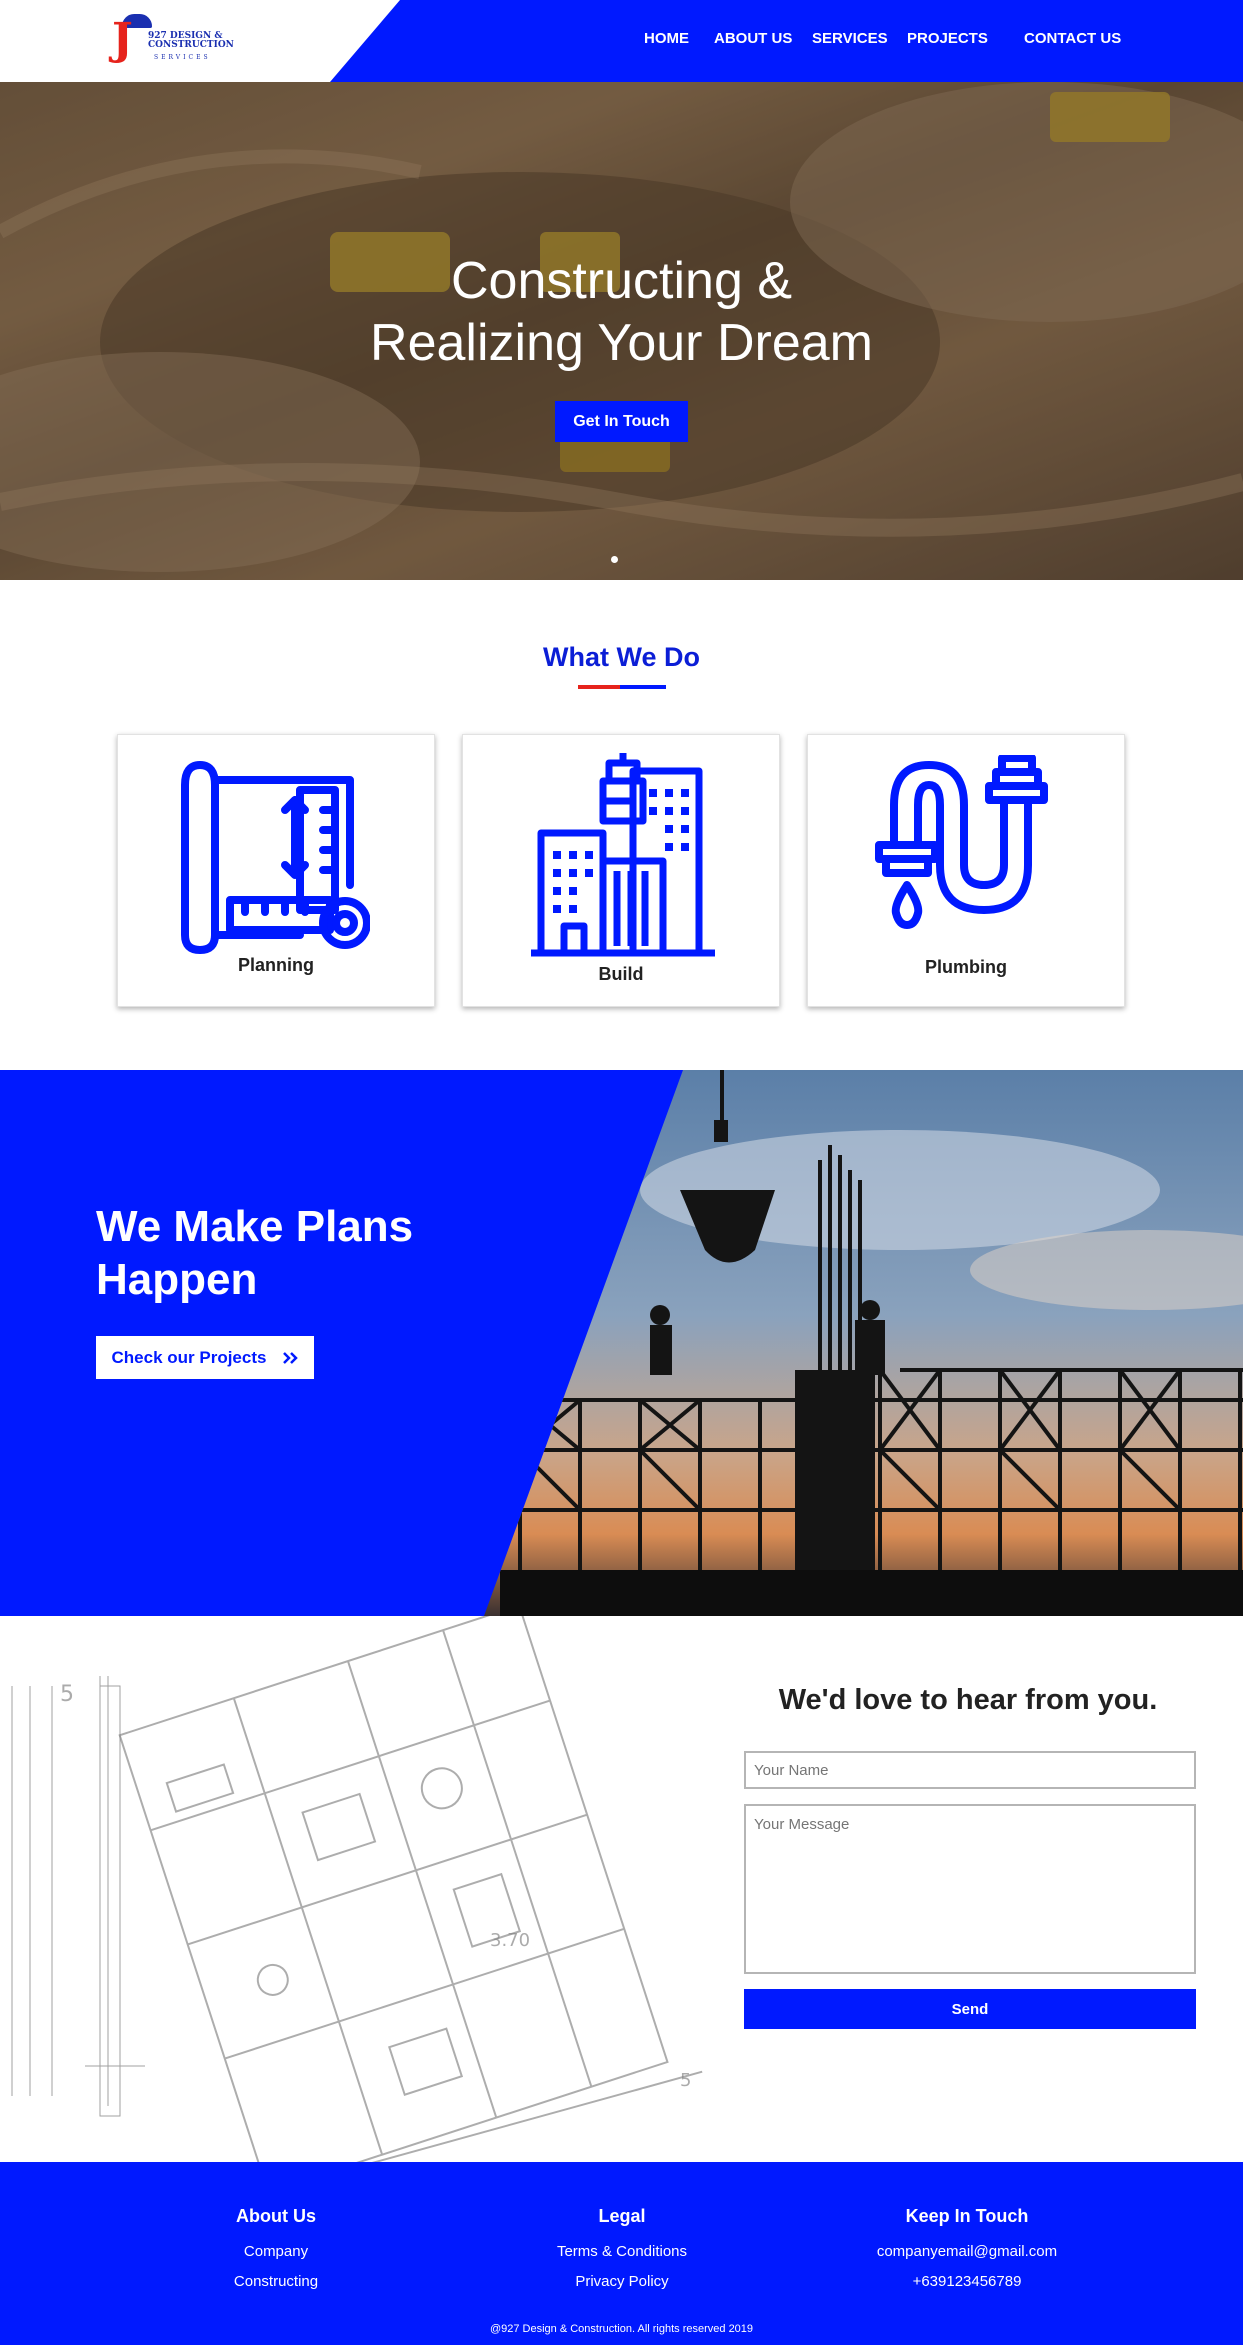  I want to click on contact-title: We'd love to hear from you., so click(968, 1700).